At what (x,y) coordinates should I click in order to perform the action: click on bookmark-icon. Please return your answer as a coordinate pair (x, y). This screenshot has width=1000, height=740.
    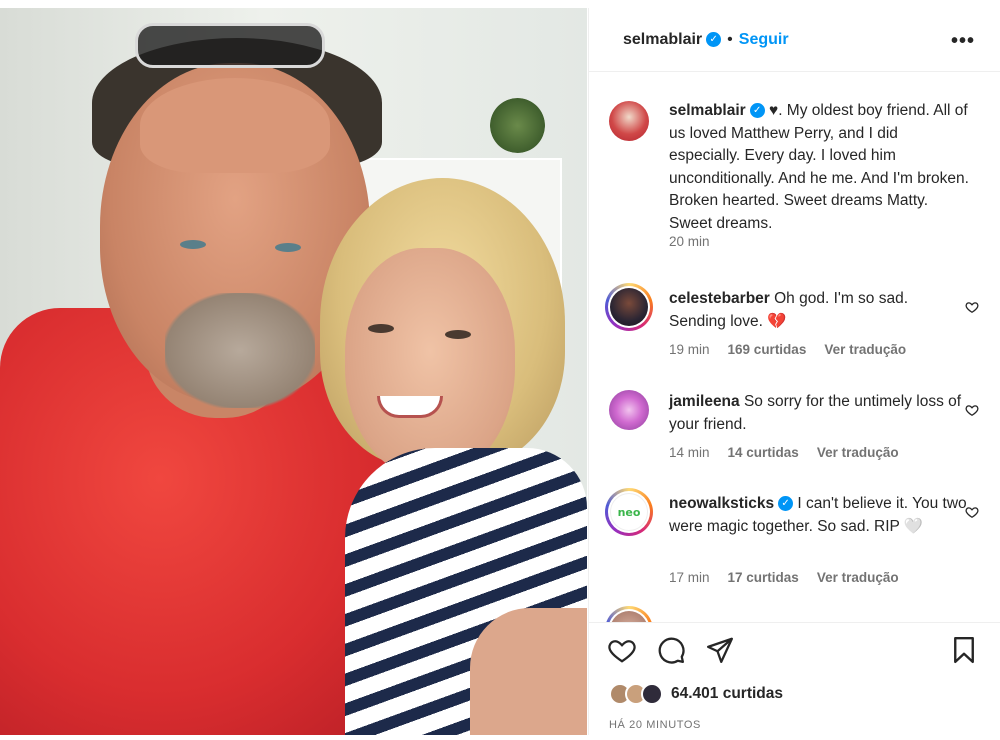
    Looking at the image, I should click on (964, 650).